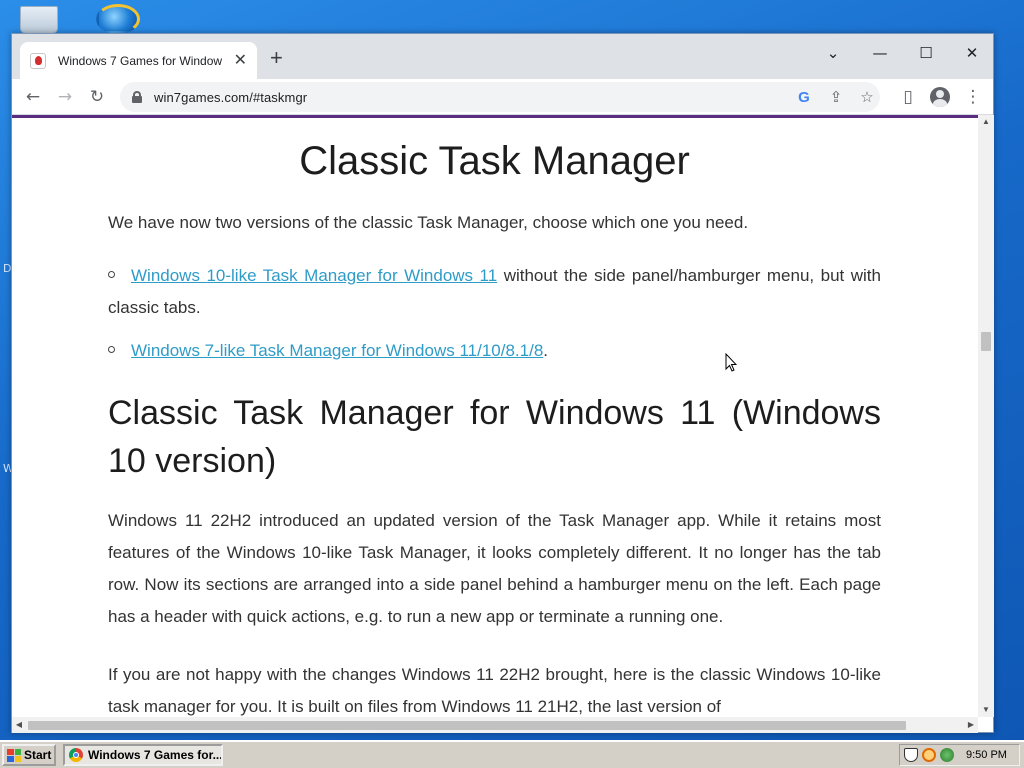  I want to click on browser-toolbar: ← → ↻ win7games.com/#taskmgr G ⇪ ☆ ▯ ⋮, so click(502, 97).